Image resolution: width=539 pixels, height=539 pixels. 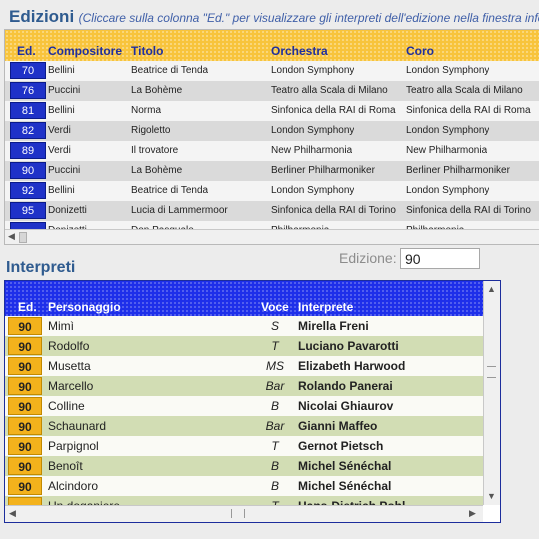 I want to click on personaggio-cell: Parpignol, so click(x=73, y=446).